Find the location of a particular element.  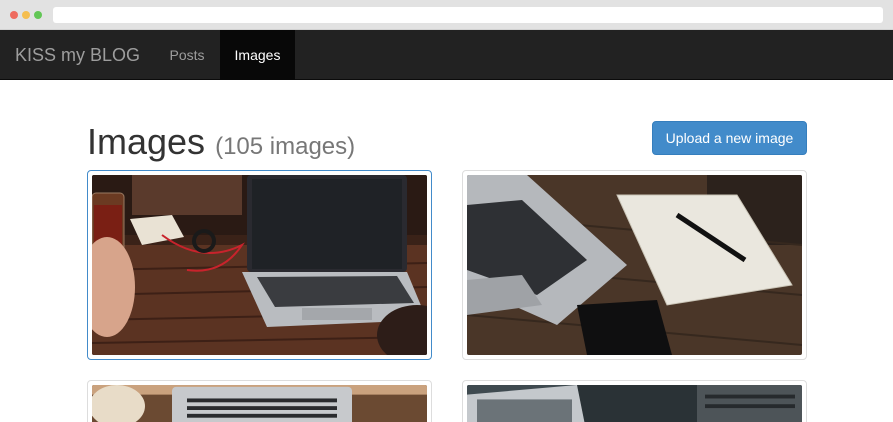

browser-chrome is located at coordinates (446, 15).